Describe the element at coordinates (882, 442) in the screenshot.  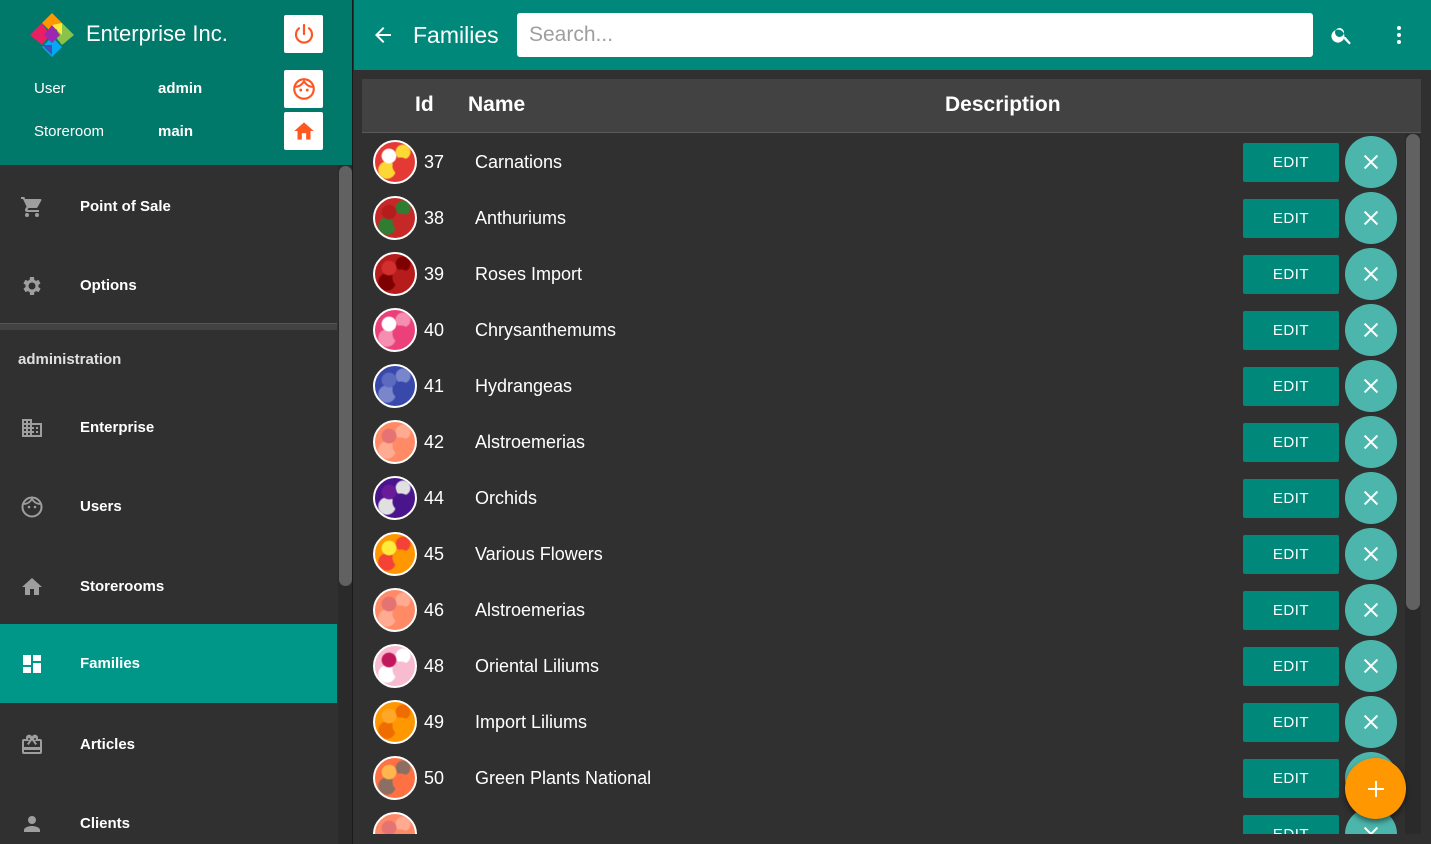
I see `table-row: 42 Alstroemerias EDIT` at that location.